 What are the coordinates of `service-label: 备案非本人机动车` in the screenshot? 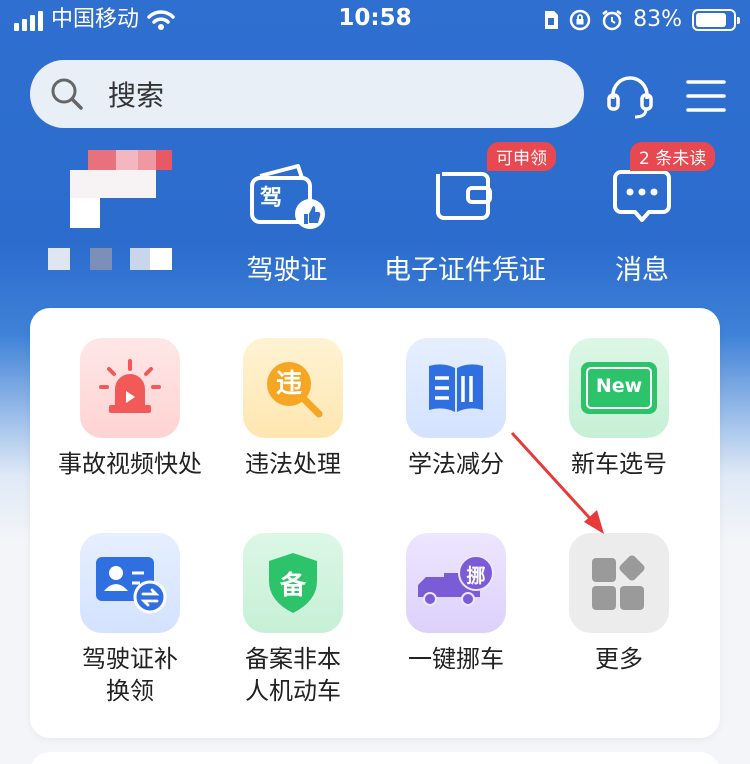 It's located at (293, 675).